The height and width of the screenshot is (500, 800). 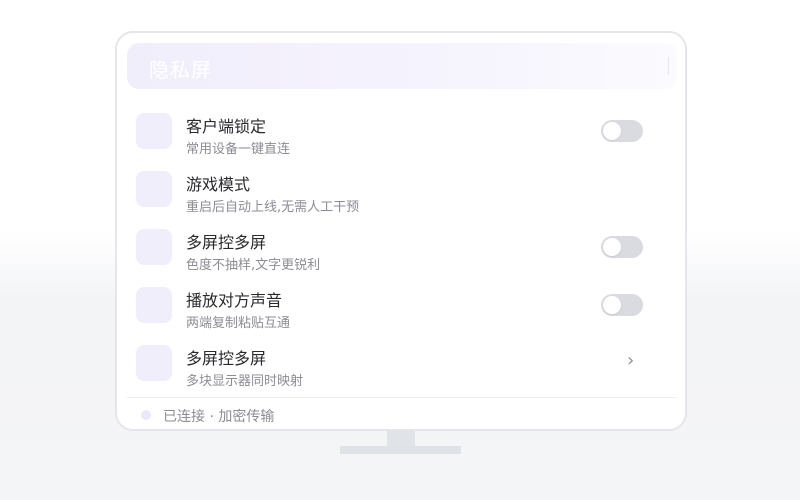 I want to click on game-mode-icon, so click(x=154, y=189).